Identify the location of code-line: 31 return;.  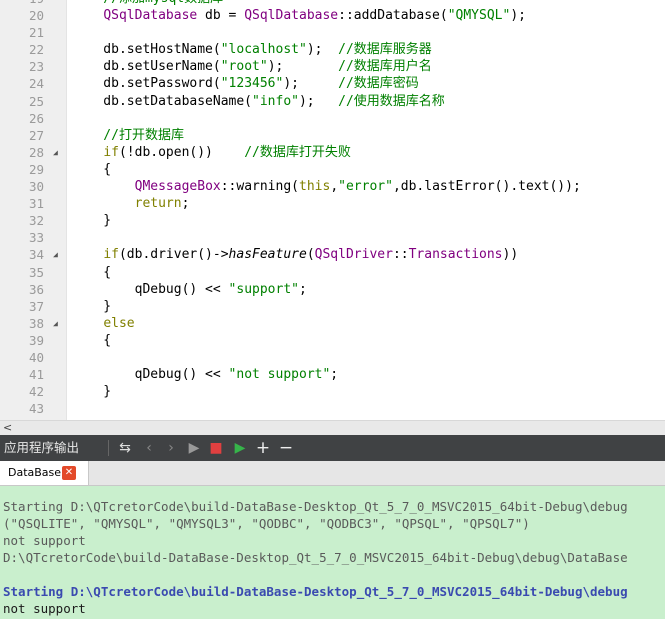
(332, 203).